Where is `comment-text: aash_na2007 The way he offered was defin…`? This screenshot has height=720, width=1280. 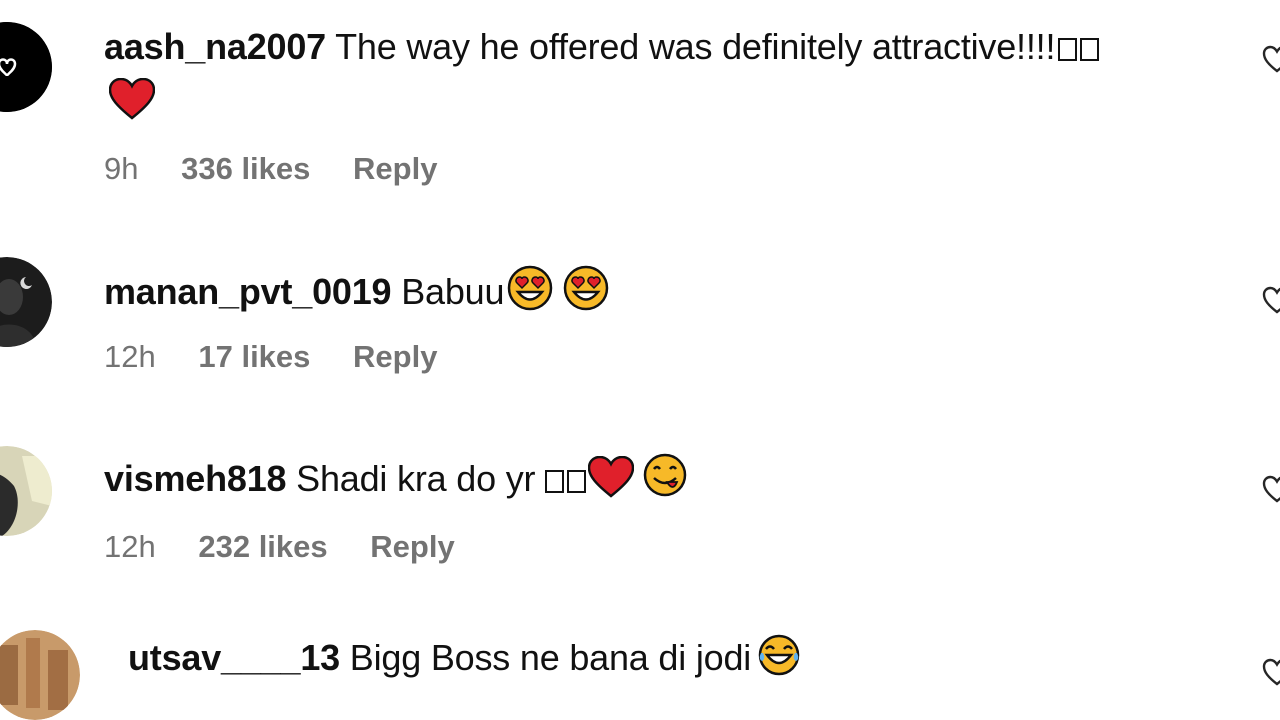
comment-text: aash_na2007 The way he offered was defin… is located at coordinates (602, 47).